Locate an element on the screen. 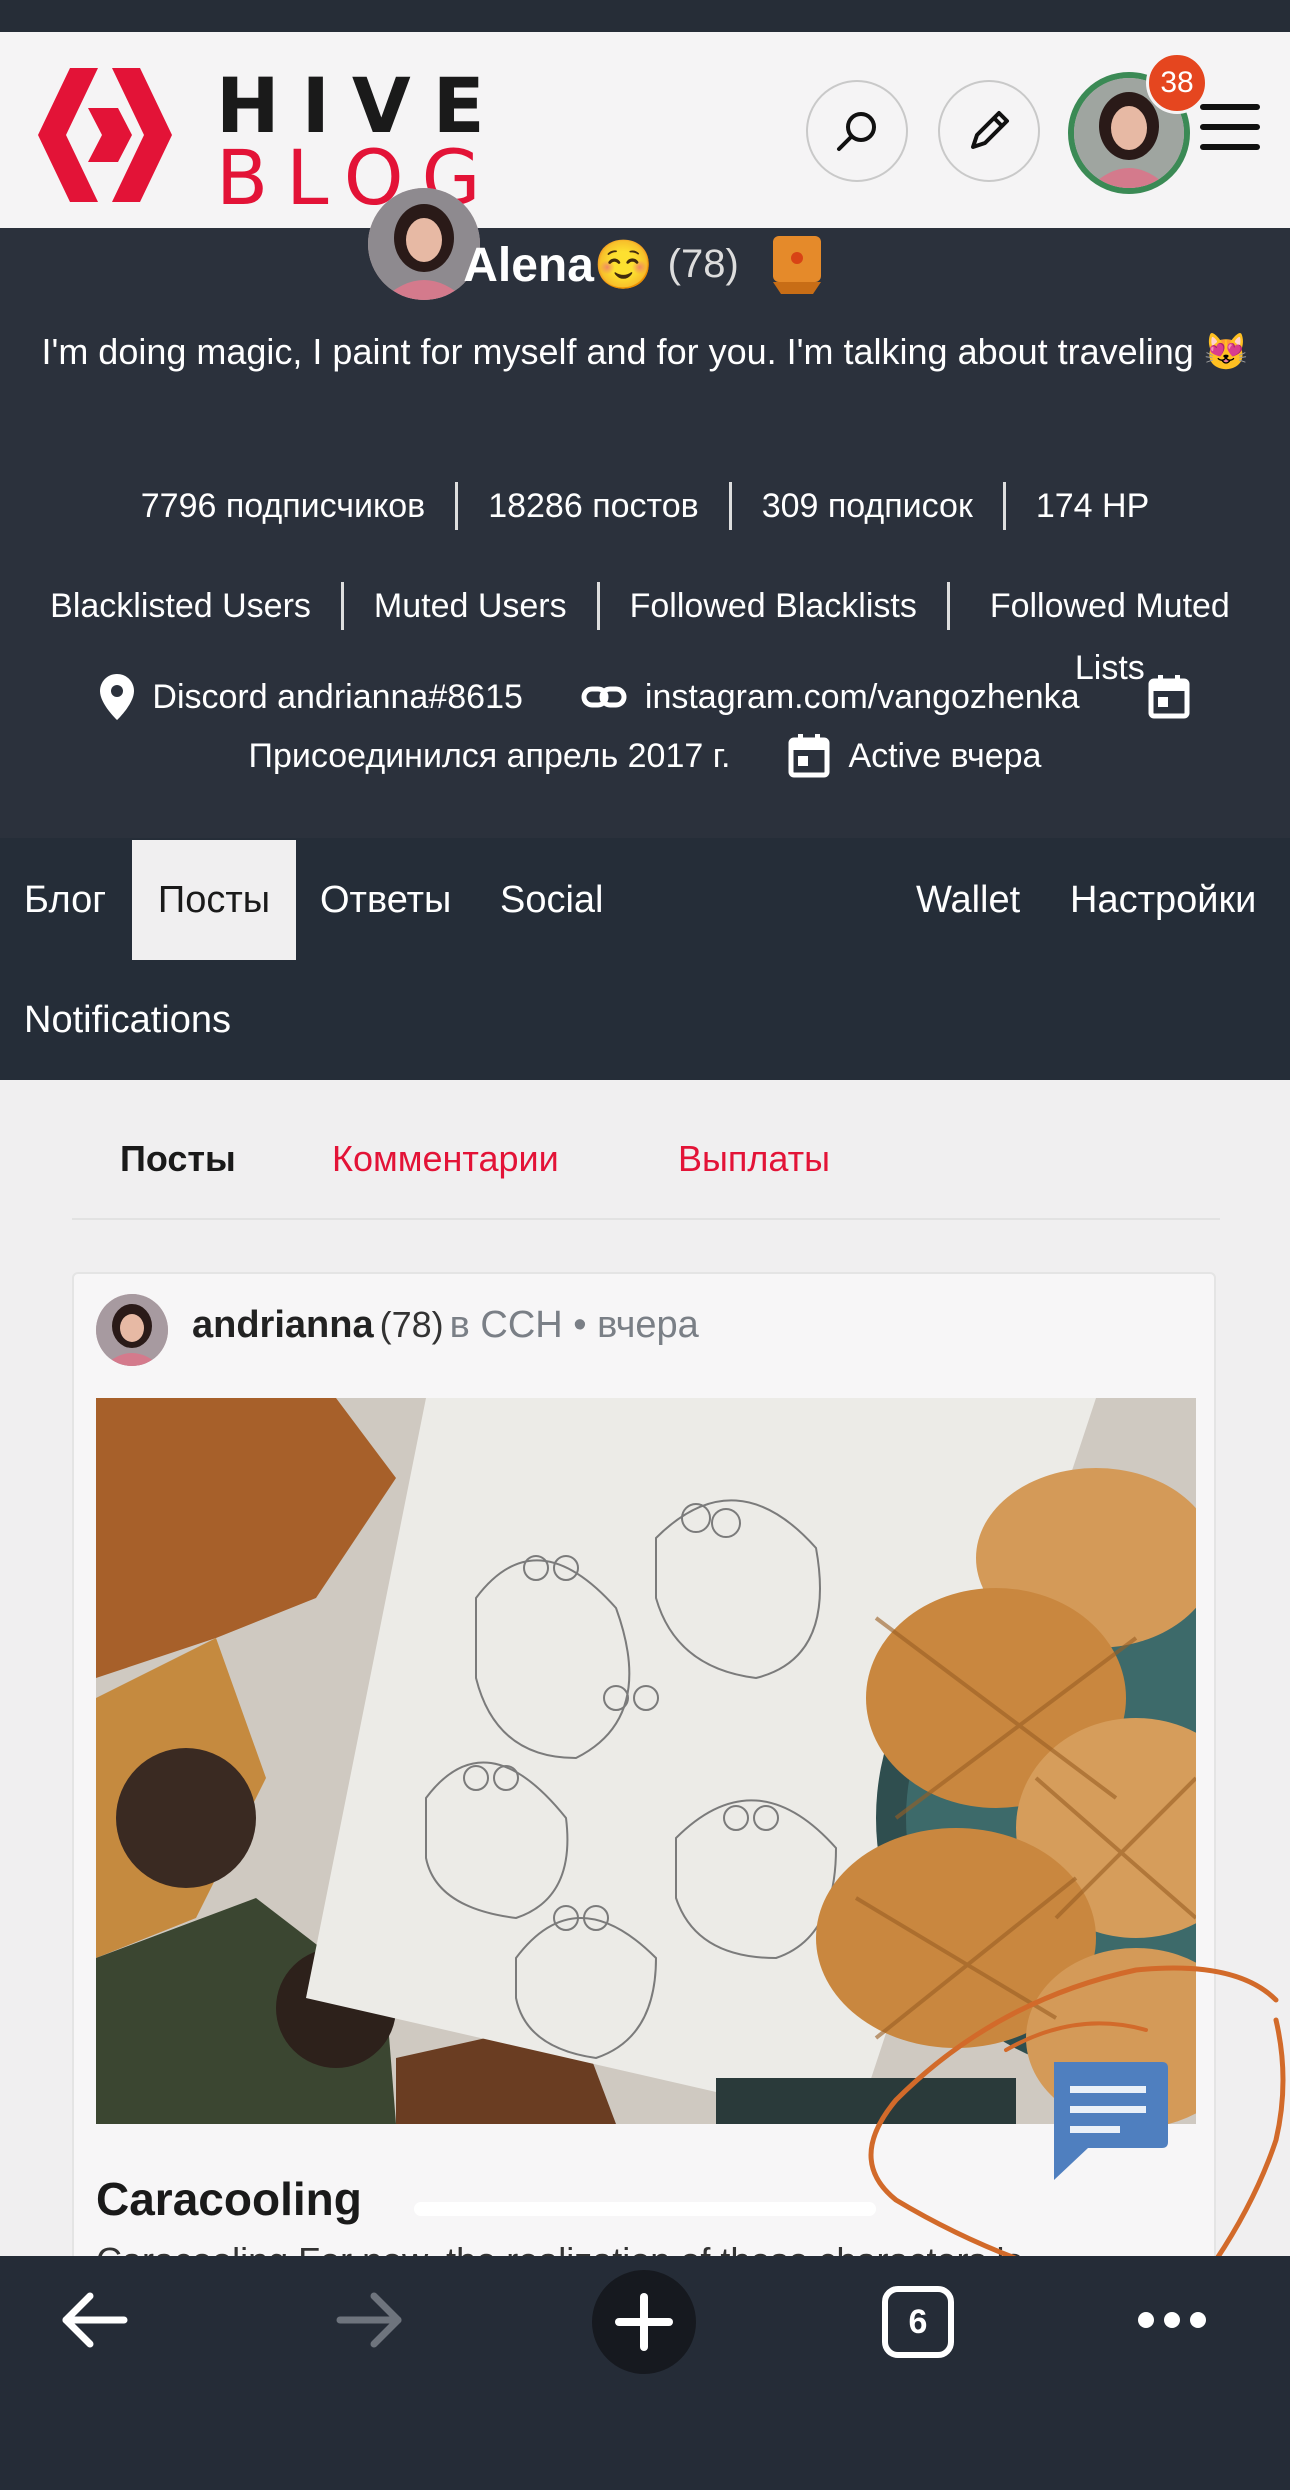 This screenshot has width=1290, height=2490. forward-arrow-icon is located at coordinates (369, 2320).